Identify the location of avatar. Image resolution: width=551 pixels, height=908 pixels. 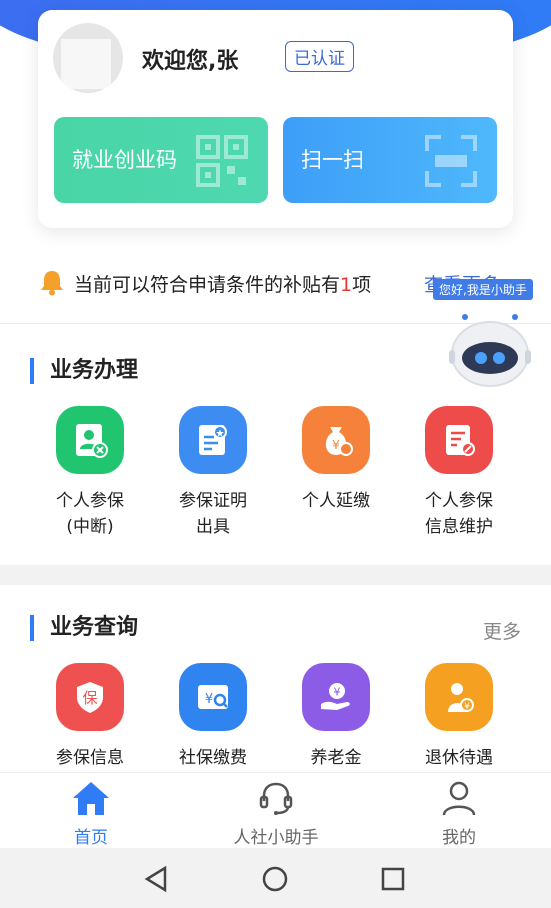
(88, 58).